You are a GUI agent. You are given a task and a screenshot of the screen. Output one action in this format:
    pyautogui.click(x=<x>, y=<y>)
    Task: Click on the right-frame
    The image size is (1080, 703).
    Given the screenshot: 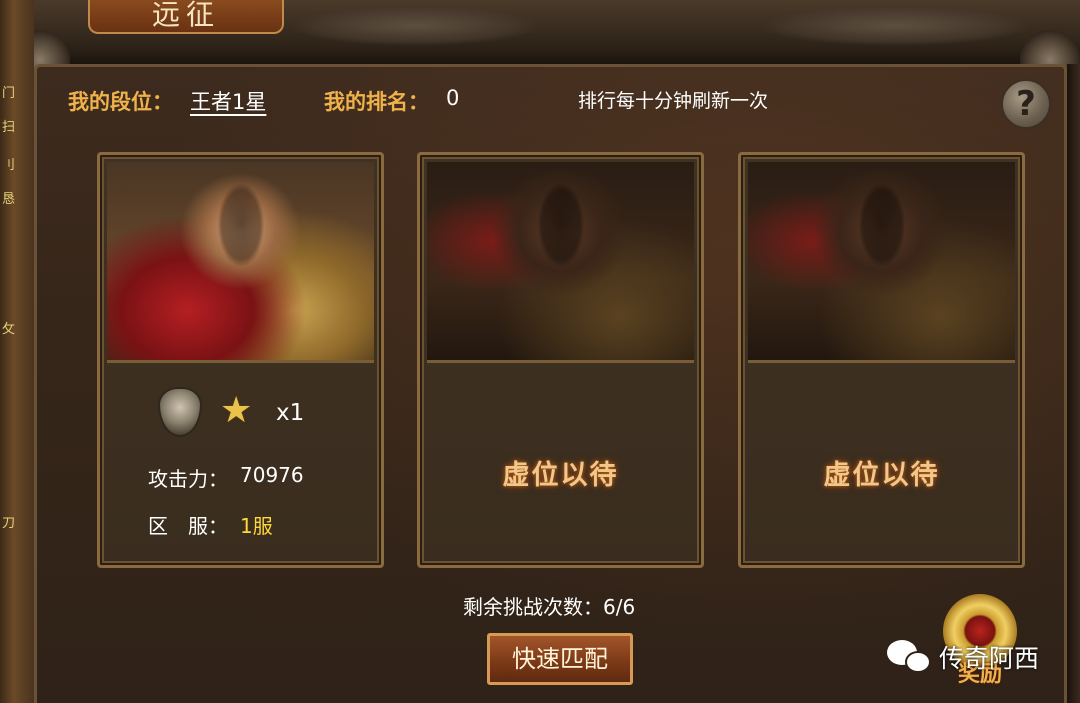 What is the action you would take?
    pyautogui.click(x=1073, y=383)
    